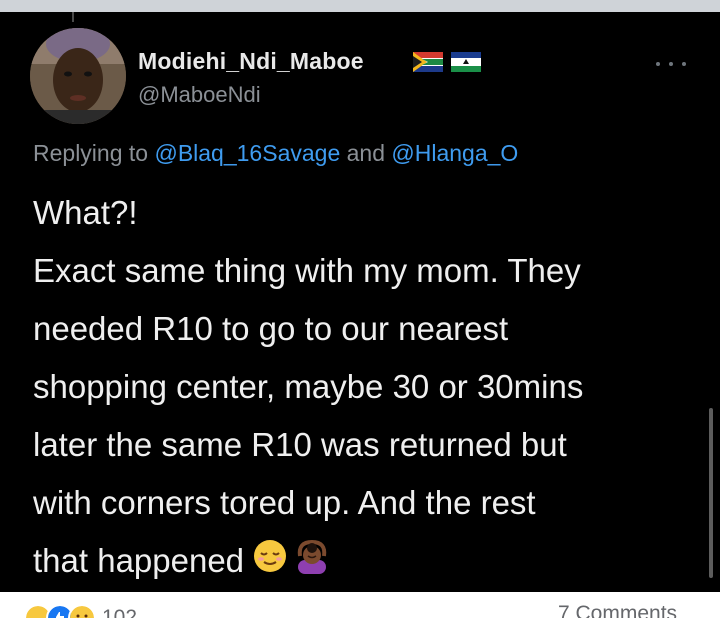 The image size is (720, 618). I want to click on tweet-line: shopping center, maybe 30 or 30mins, so click(308, 386).